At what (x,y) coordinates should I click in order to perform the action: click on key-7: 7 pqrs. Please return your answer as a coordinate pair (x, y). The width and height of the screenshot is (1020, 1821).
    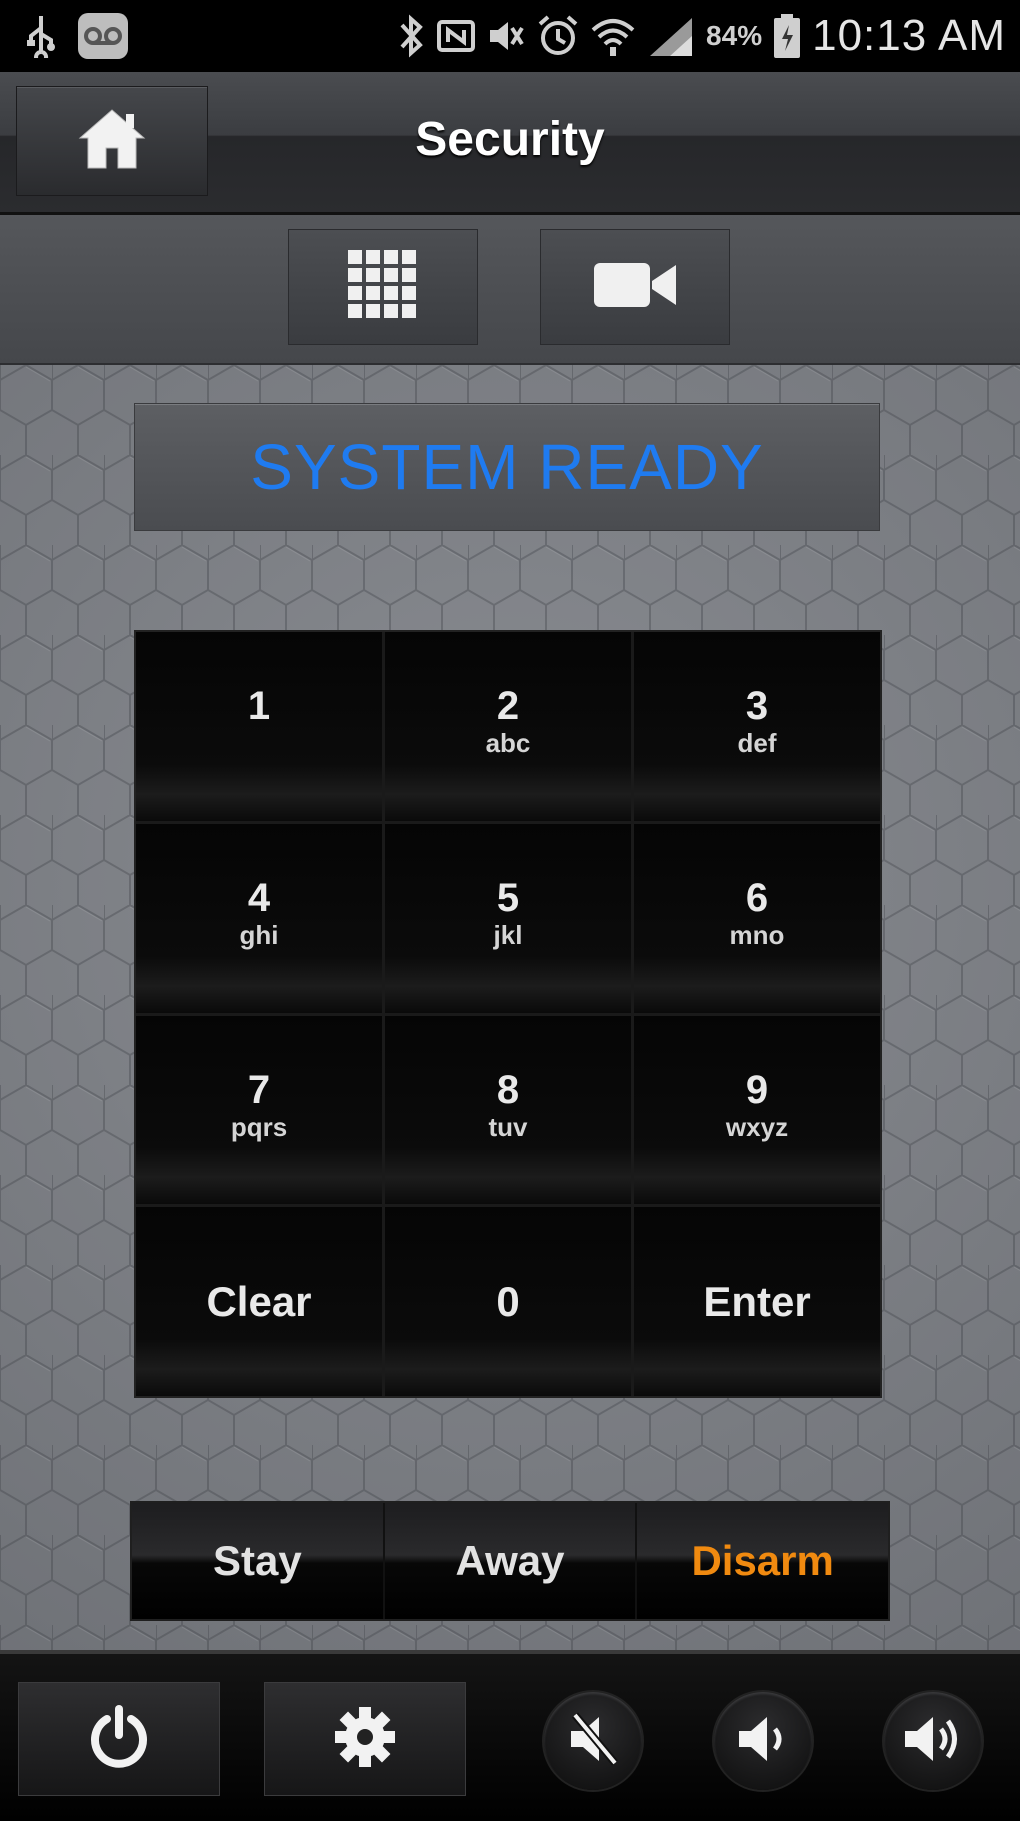
    Looking at the image, I should click on (259, 1110).